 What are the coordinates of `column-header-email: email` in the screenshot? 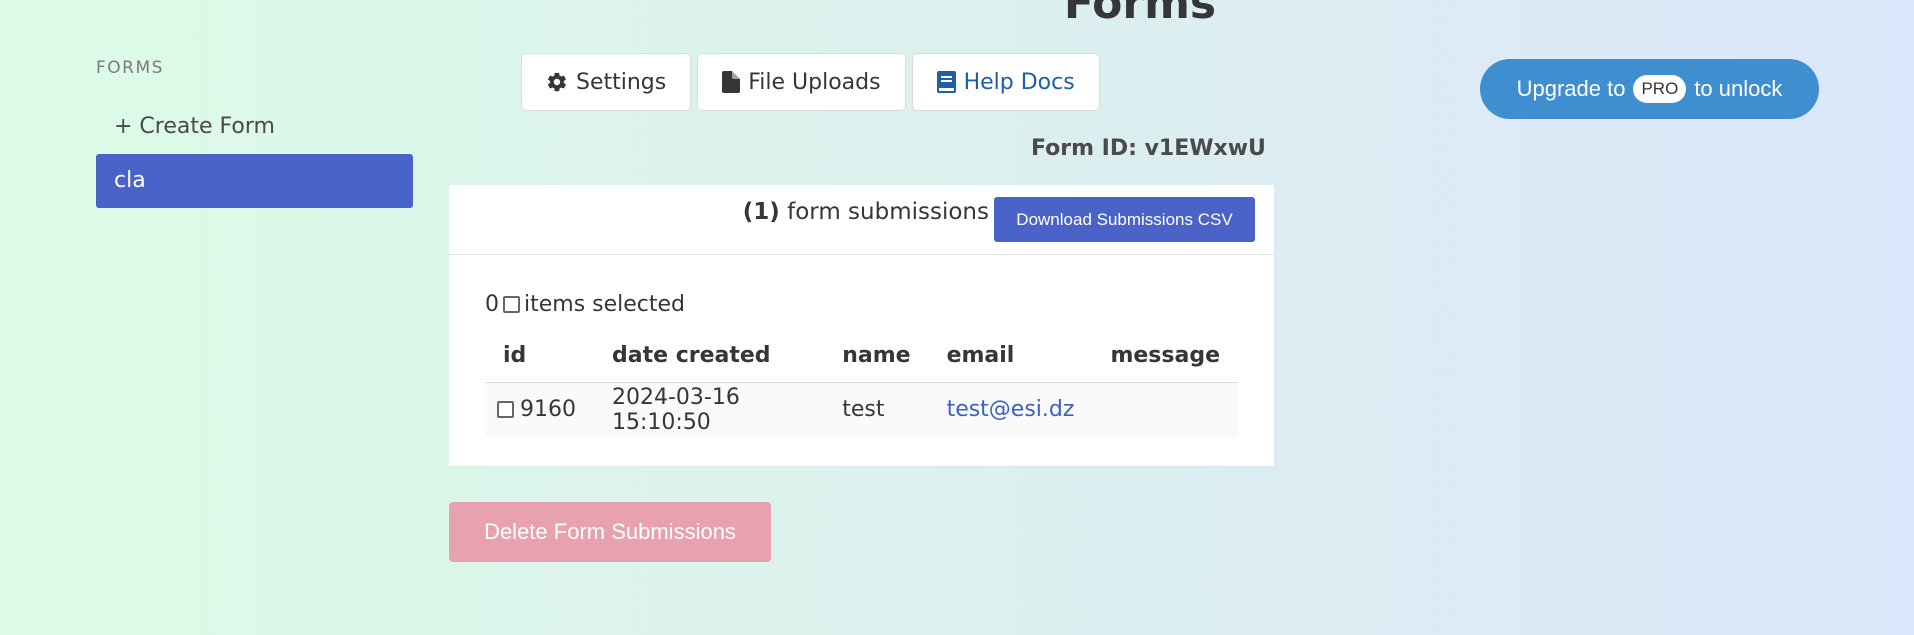 It's located at (1010, 356).